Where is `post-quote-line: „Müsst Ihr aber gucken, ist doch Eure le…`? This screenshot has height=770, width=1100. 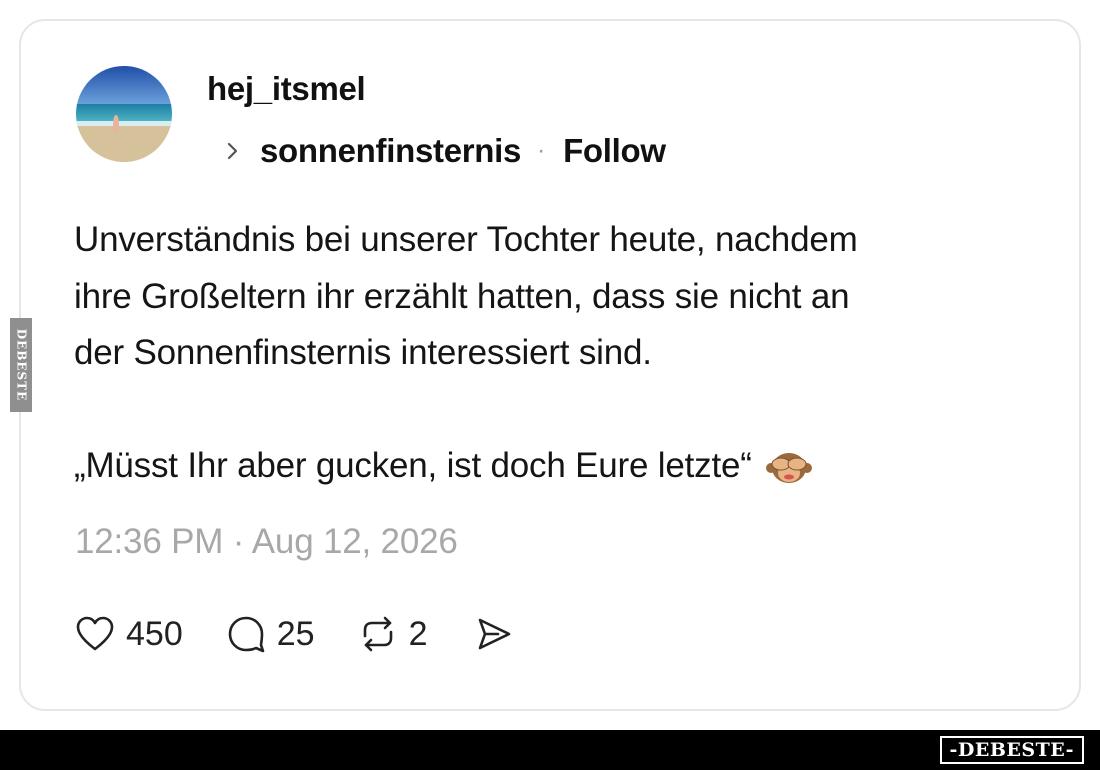 post-quote-line: „Müsst Ihr aber gucken, ist doch Eure le… is located at coordinates (554, 466).